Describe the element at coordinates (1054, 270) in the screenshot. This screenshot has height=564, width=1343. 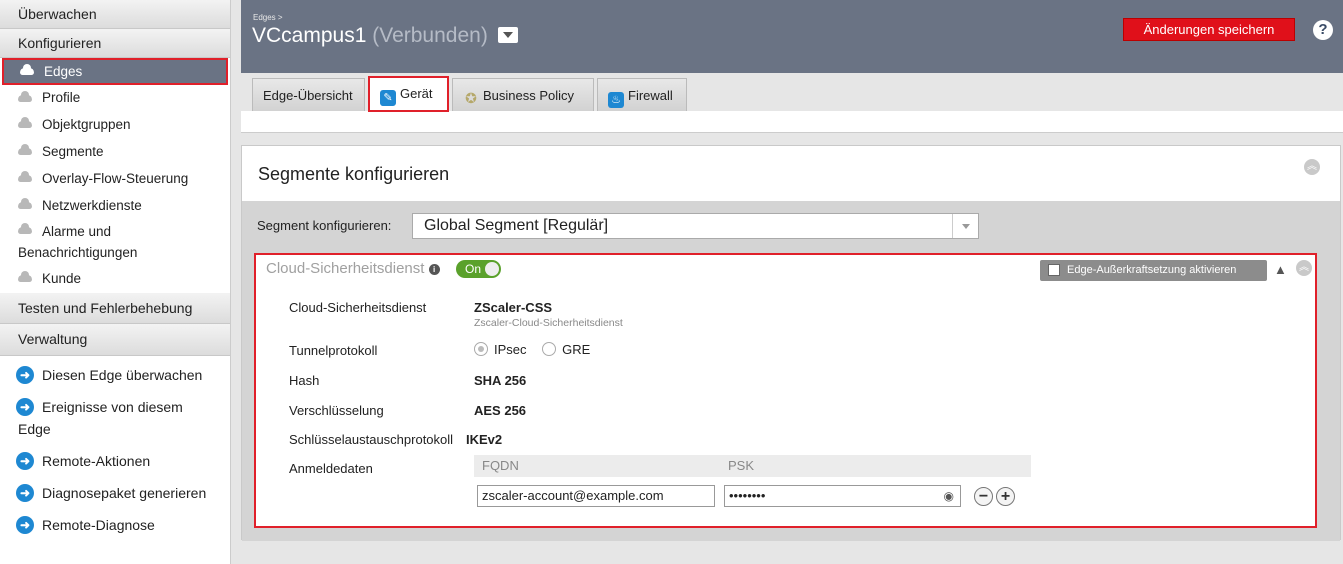
I see `checkbox-icon` at that location.